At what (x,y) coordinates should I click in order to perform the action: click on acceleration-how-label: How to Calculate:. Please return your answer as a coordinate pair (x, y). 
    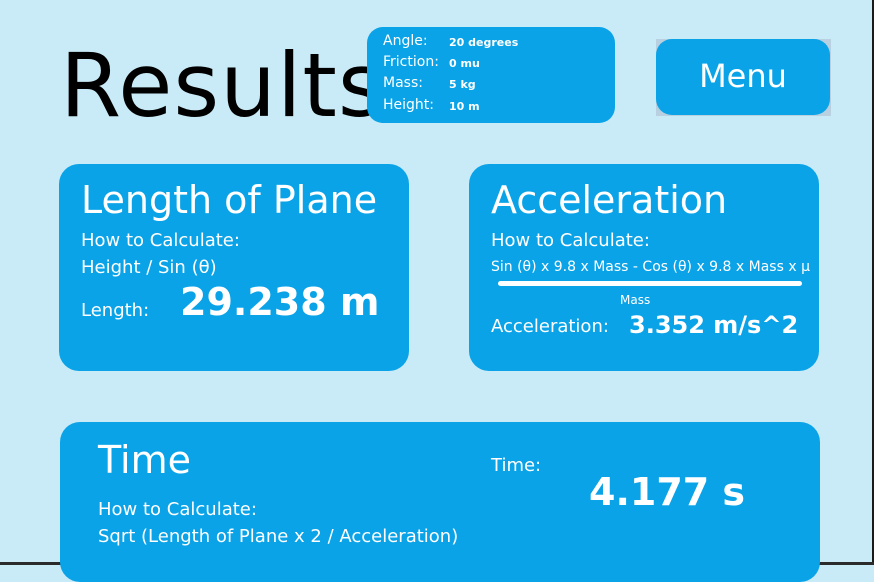
    Looking at the image, I should click on (570, 240).